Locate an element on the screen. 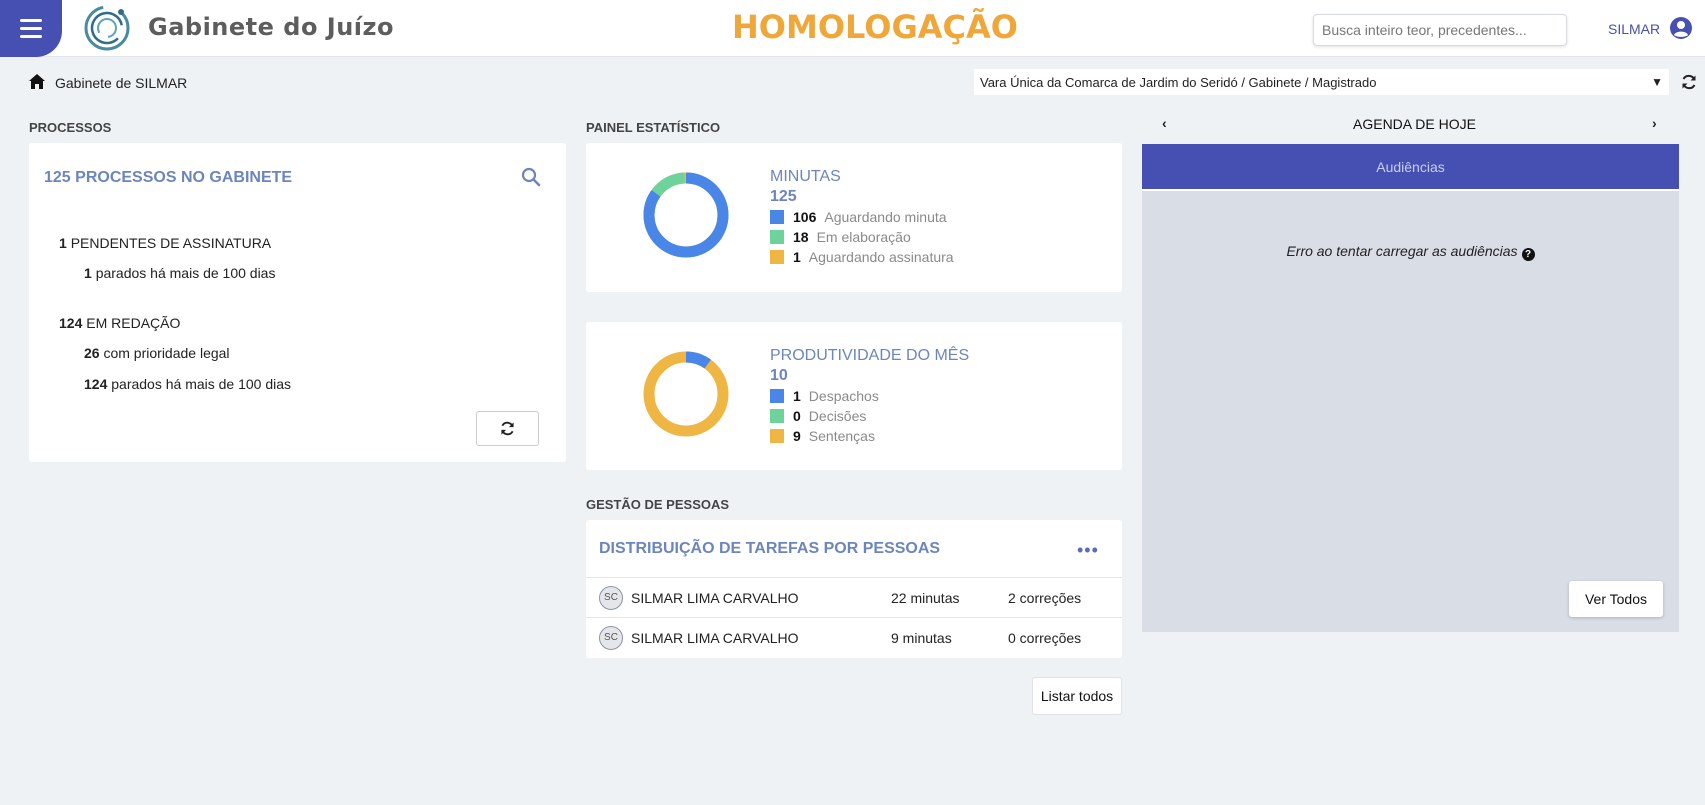 Image resolution: width=1705 pixels, height=805 pixels. legend-value: 0 is located at coordinates (797, 416).